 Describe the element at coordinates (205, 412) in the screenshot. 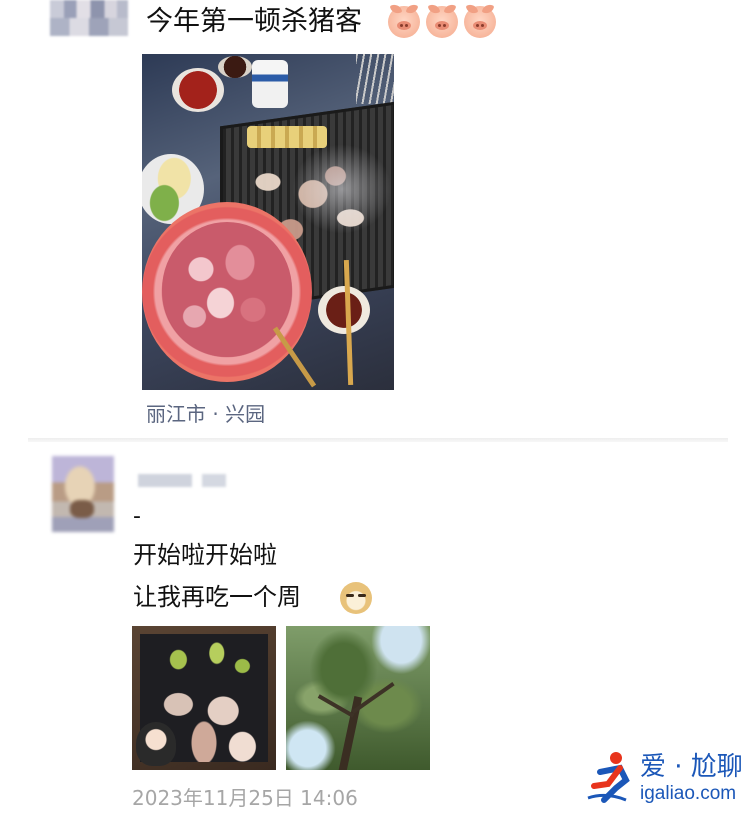

I see `location-link: 丽江市 · 兴园` at that location.